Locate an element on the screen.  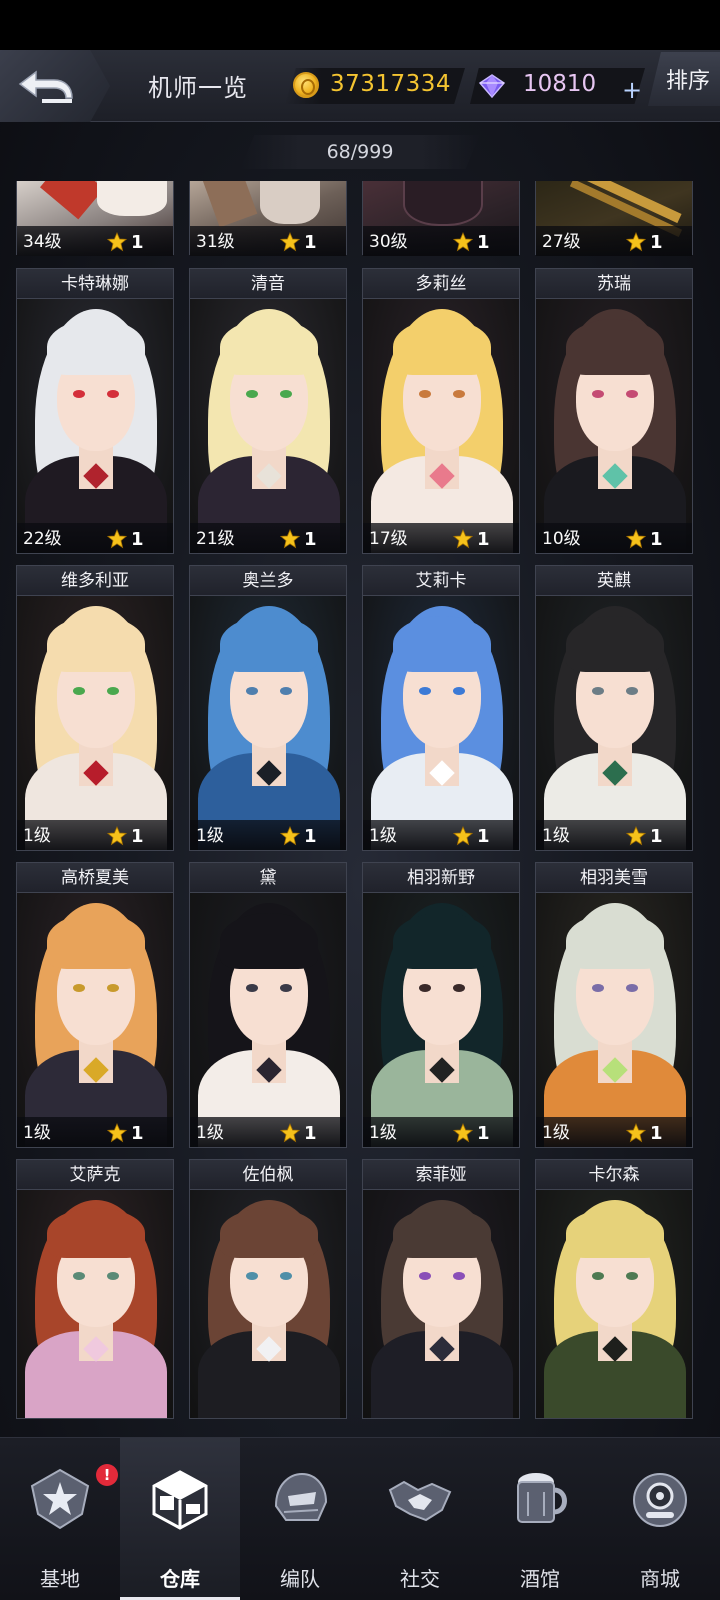
pilot-card: 相羽新野 1级 1 is located at coordinates (441, 1005).